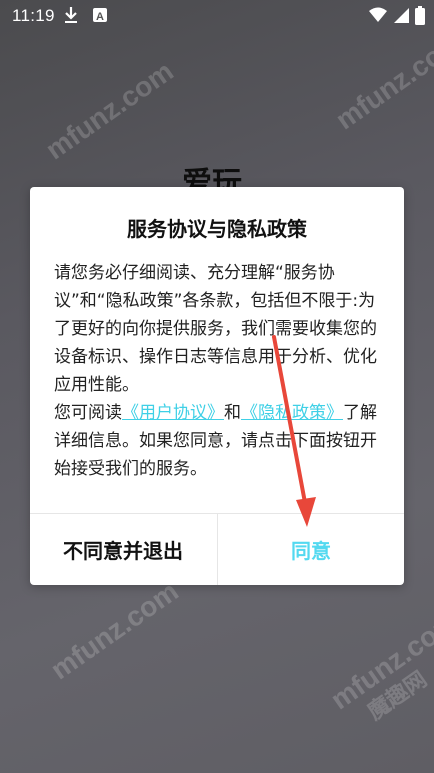 This screenshot has width=434, height=773. What do you see at coordinates (378, 17) in the screenshot?
I see `wifi-icon` at bounding box center [378, 17].